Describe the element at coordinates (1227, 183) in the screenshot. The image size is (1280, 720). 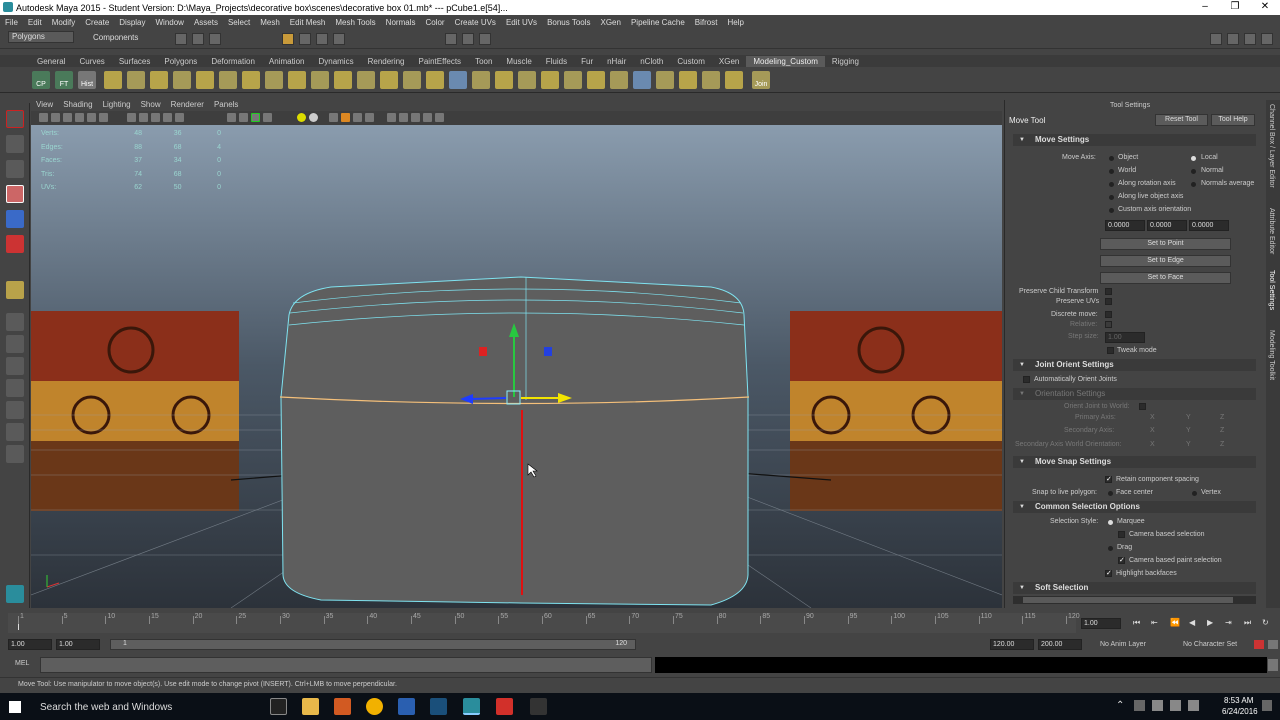
I see `option-normals-average: Normals average` at that location.